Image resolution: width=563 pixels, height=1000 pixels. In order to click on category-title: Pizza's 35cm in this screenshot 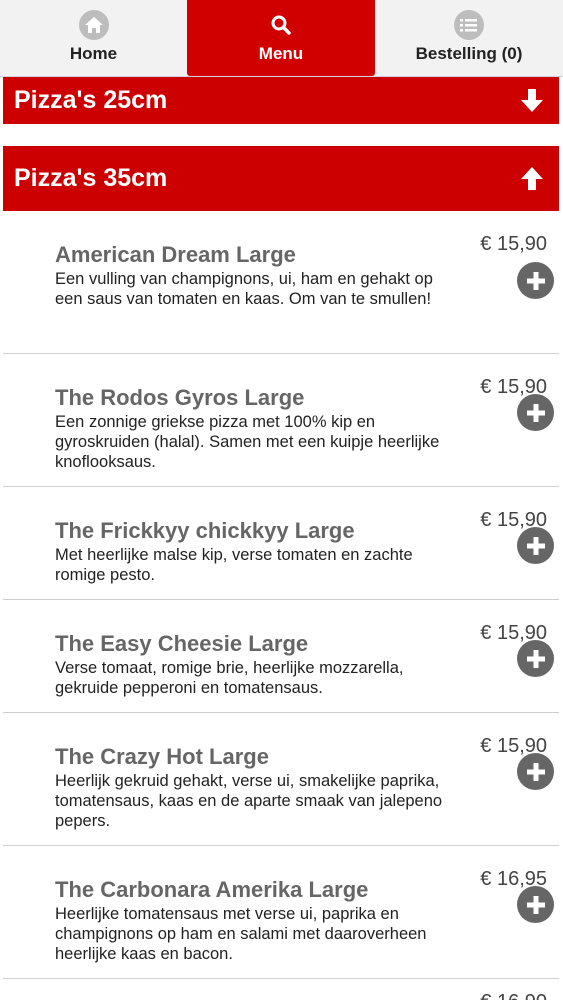, I will do `click(91, 178)`.